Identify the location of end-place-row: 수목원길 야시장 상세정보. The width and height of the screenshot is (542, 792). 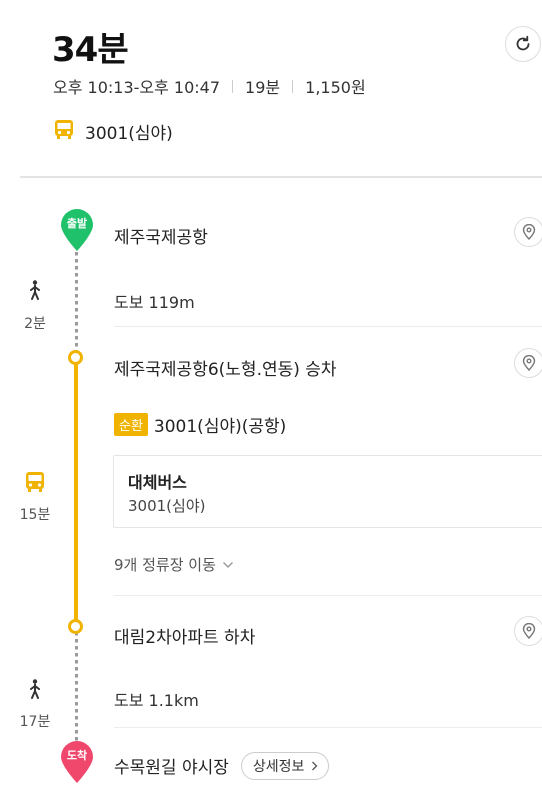
(221, 766).